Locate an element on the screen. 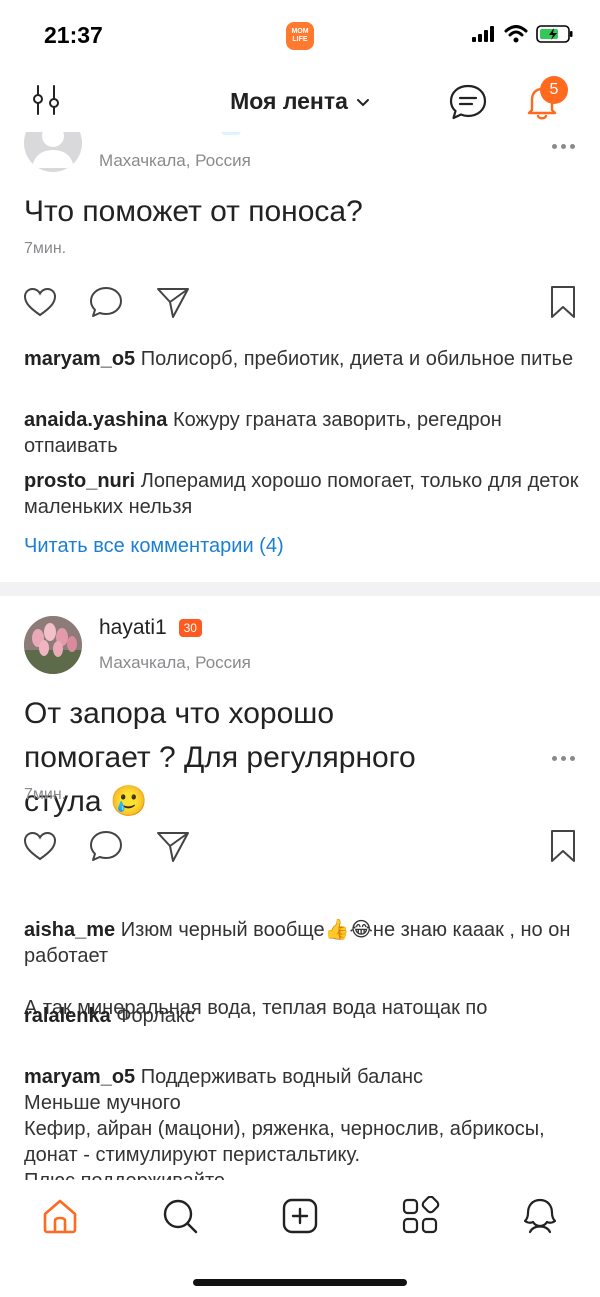 Image resolution: width=600 pixels, height=1297 pixels. app-logo-icon: MOM LIFE is located at coordinates (300, 36).